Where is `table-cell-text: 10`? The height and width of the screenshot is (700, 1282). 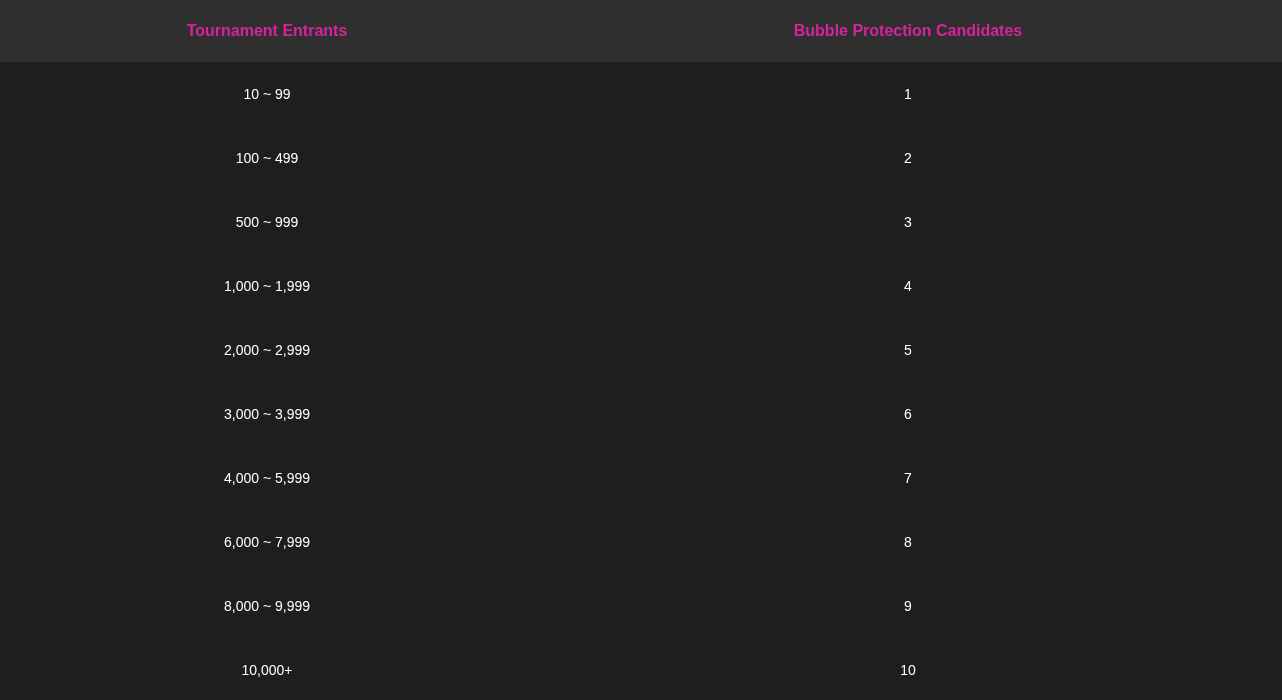 table-cell-text: 10 is located at coordinates (908, 670).